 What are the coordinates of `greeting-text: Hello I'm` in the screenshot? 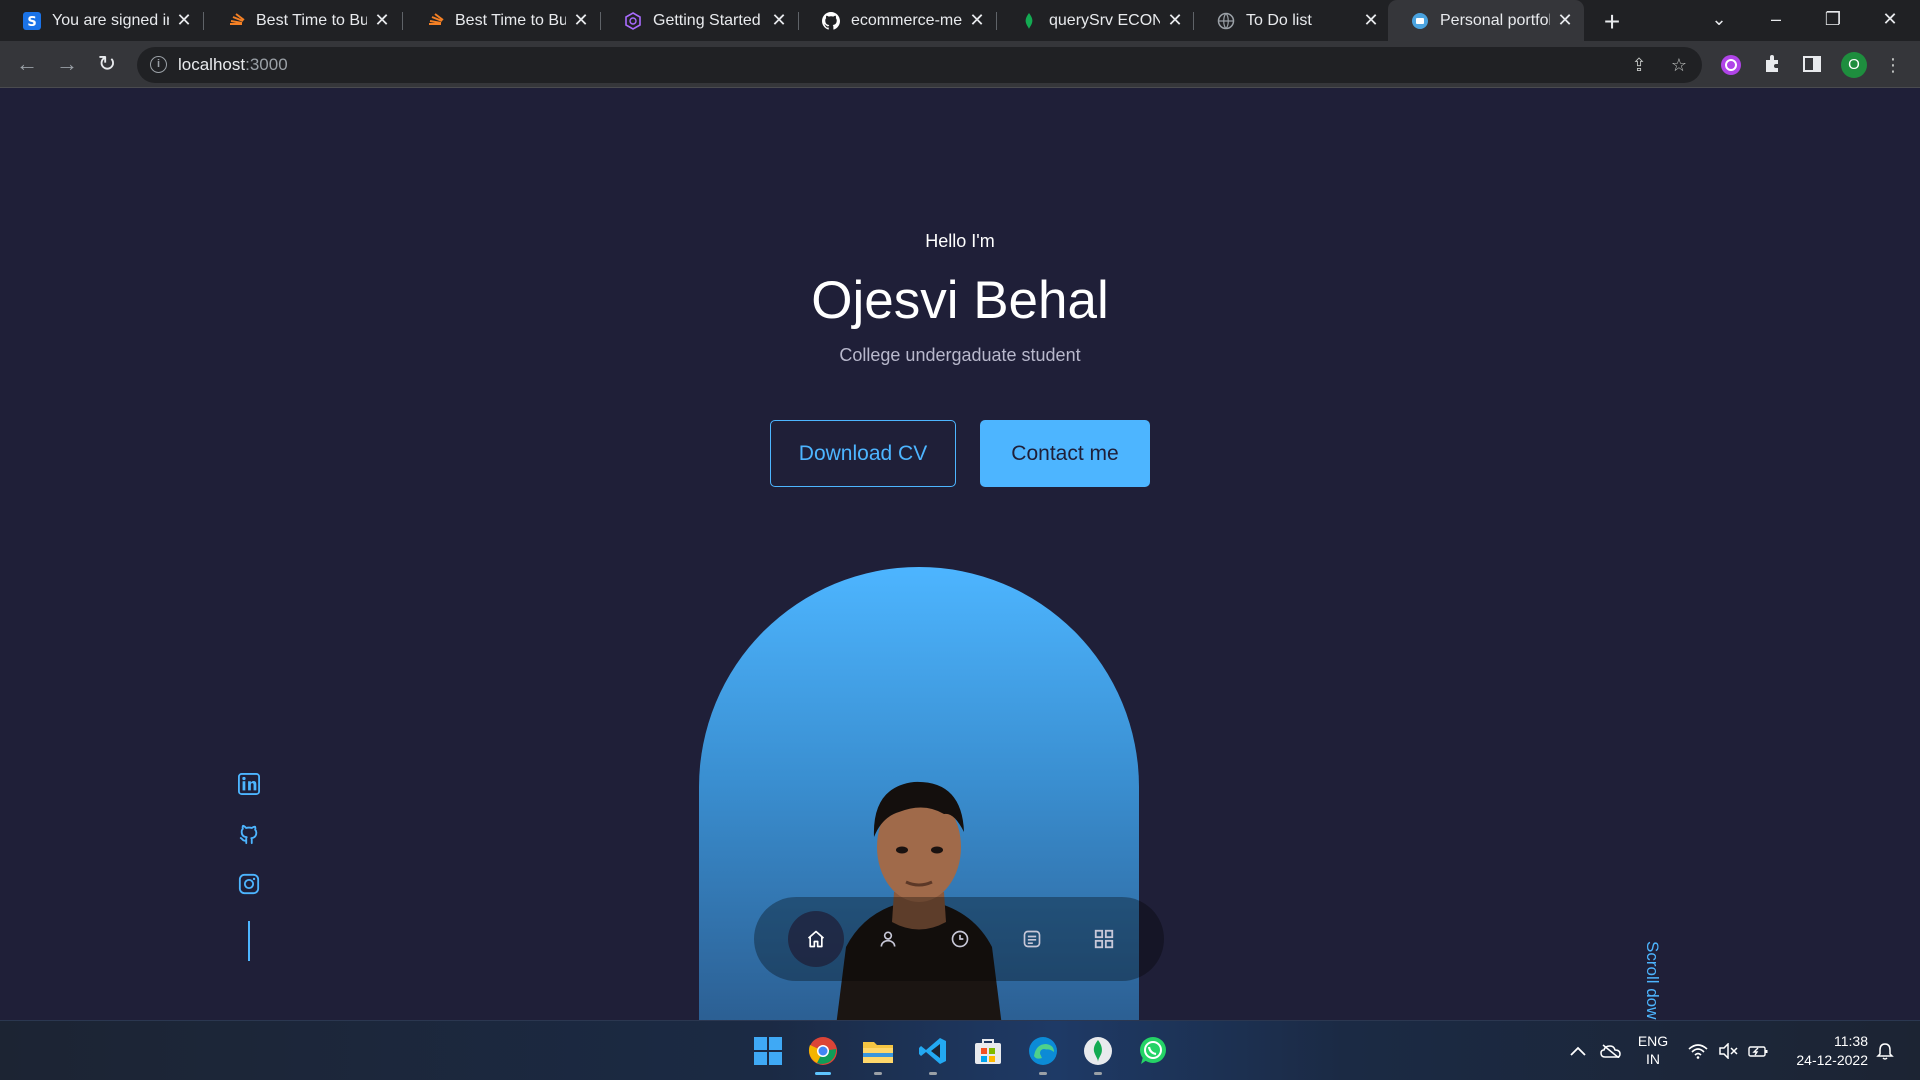 It's located at (960, 241).